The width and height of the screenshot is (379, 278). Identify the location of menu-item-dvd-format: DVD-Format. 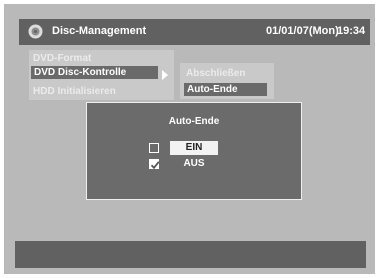
(62, 58).